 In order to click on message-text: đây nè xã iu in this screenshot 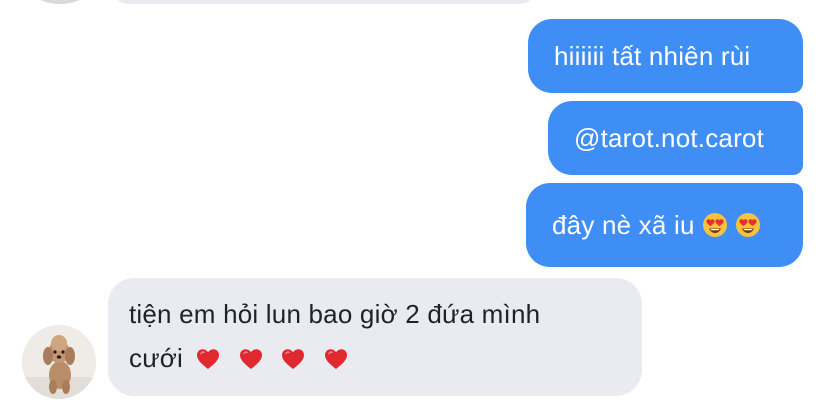, I will do `click(623, 225)`.